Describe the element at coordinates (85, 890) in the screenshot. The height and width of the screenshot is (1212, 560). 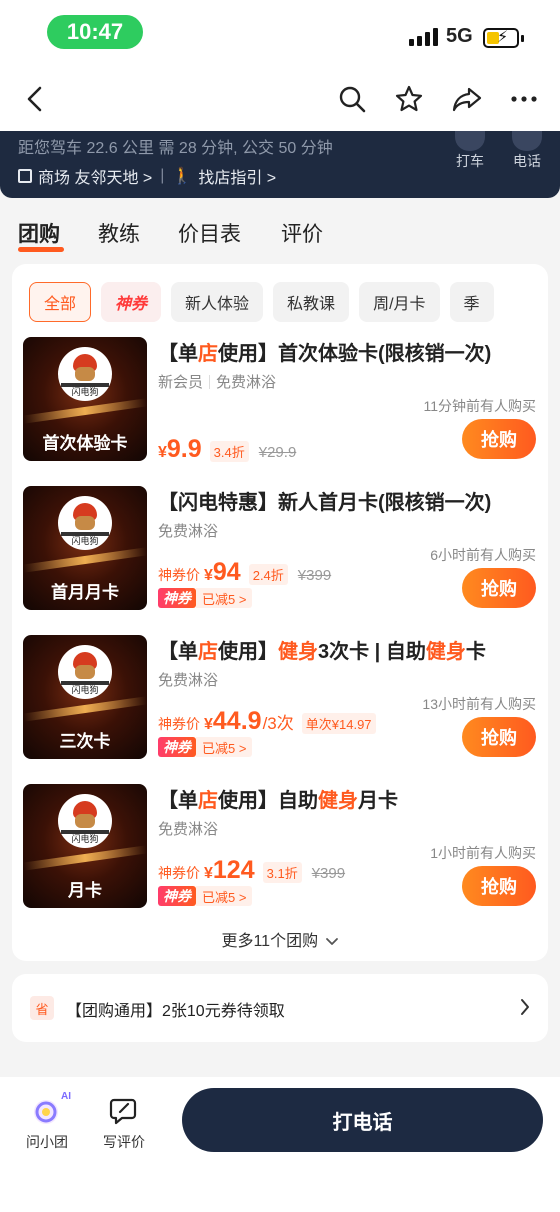
I see `thumb-caption: 月卡` at that location.